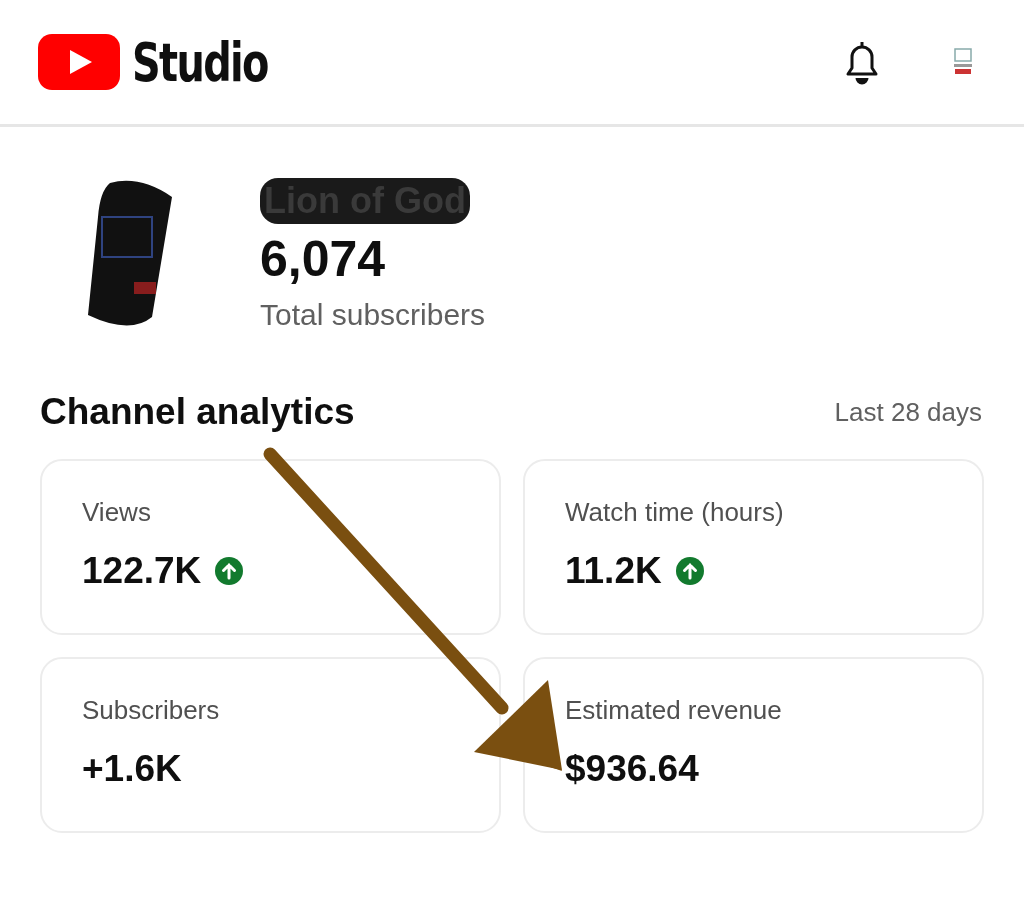 The height and width of the screenshot is (903, 1024). I want to click on metric-value: $936.64, so click(632, 769).